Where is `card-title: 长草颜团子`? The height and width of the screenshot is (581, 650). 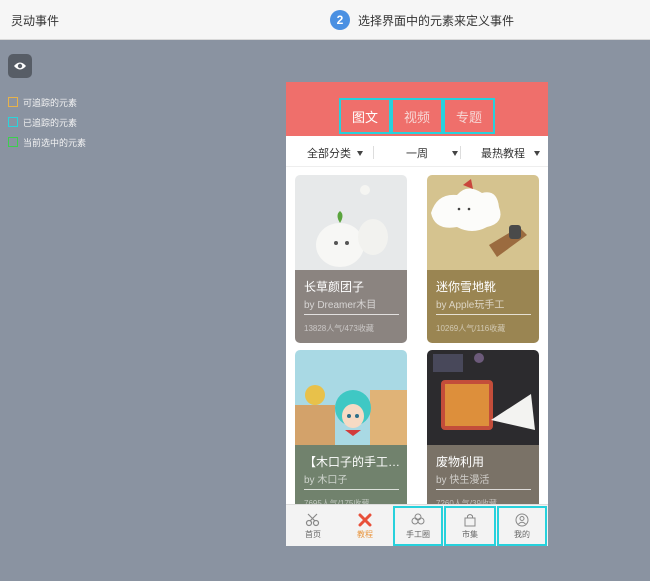
card-title: 长草颜团子 is located at coordinates (334, 287).